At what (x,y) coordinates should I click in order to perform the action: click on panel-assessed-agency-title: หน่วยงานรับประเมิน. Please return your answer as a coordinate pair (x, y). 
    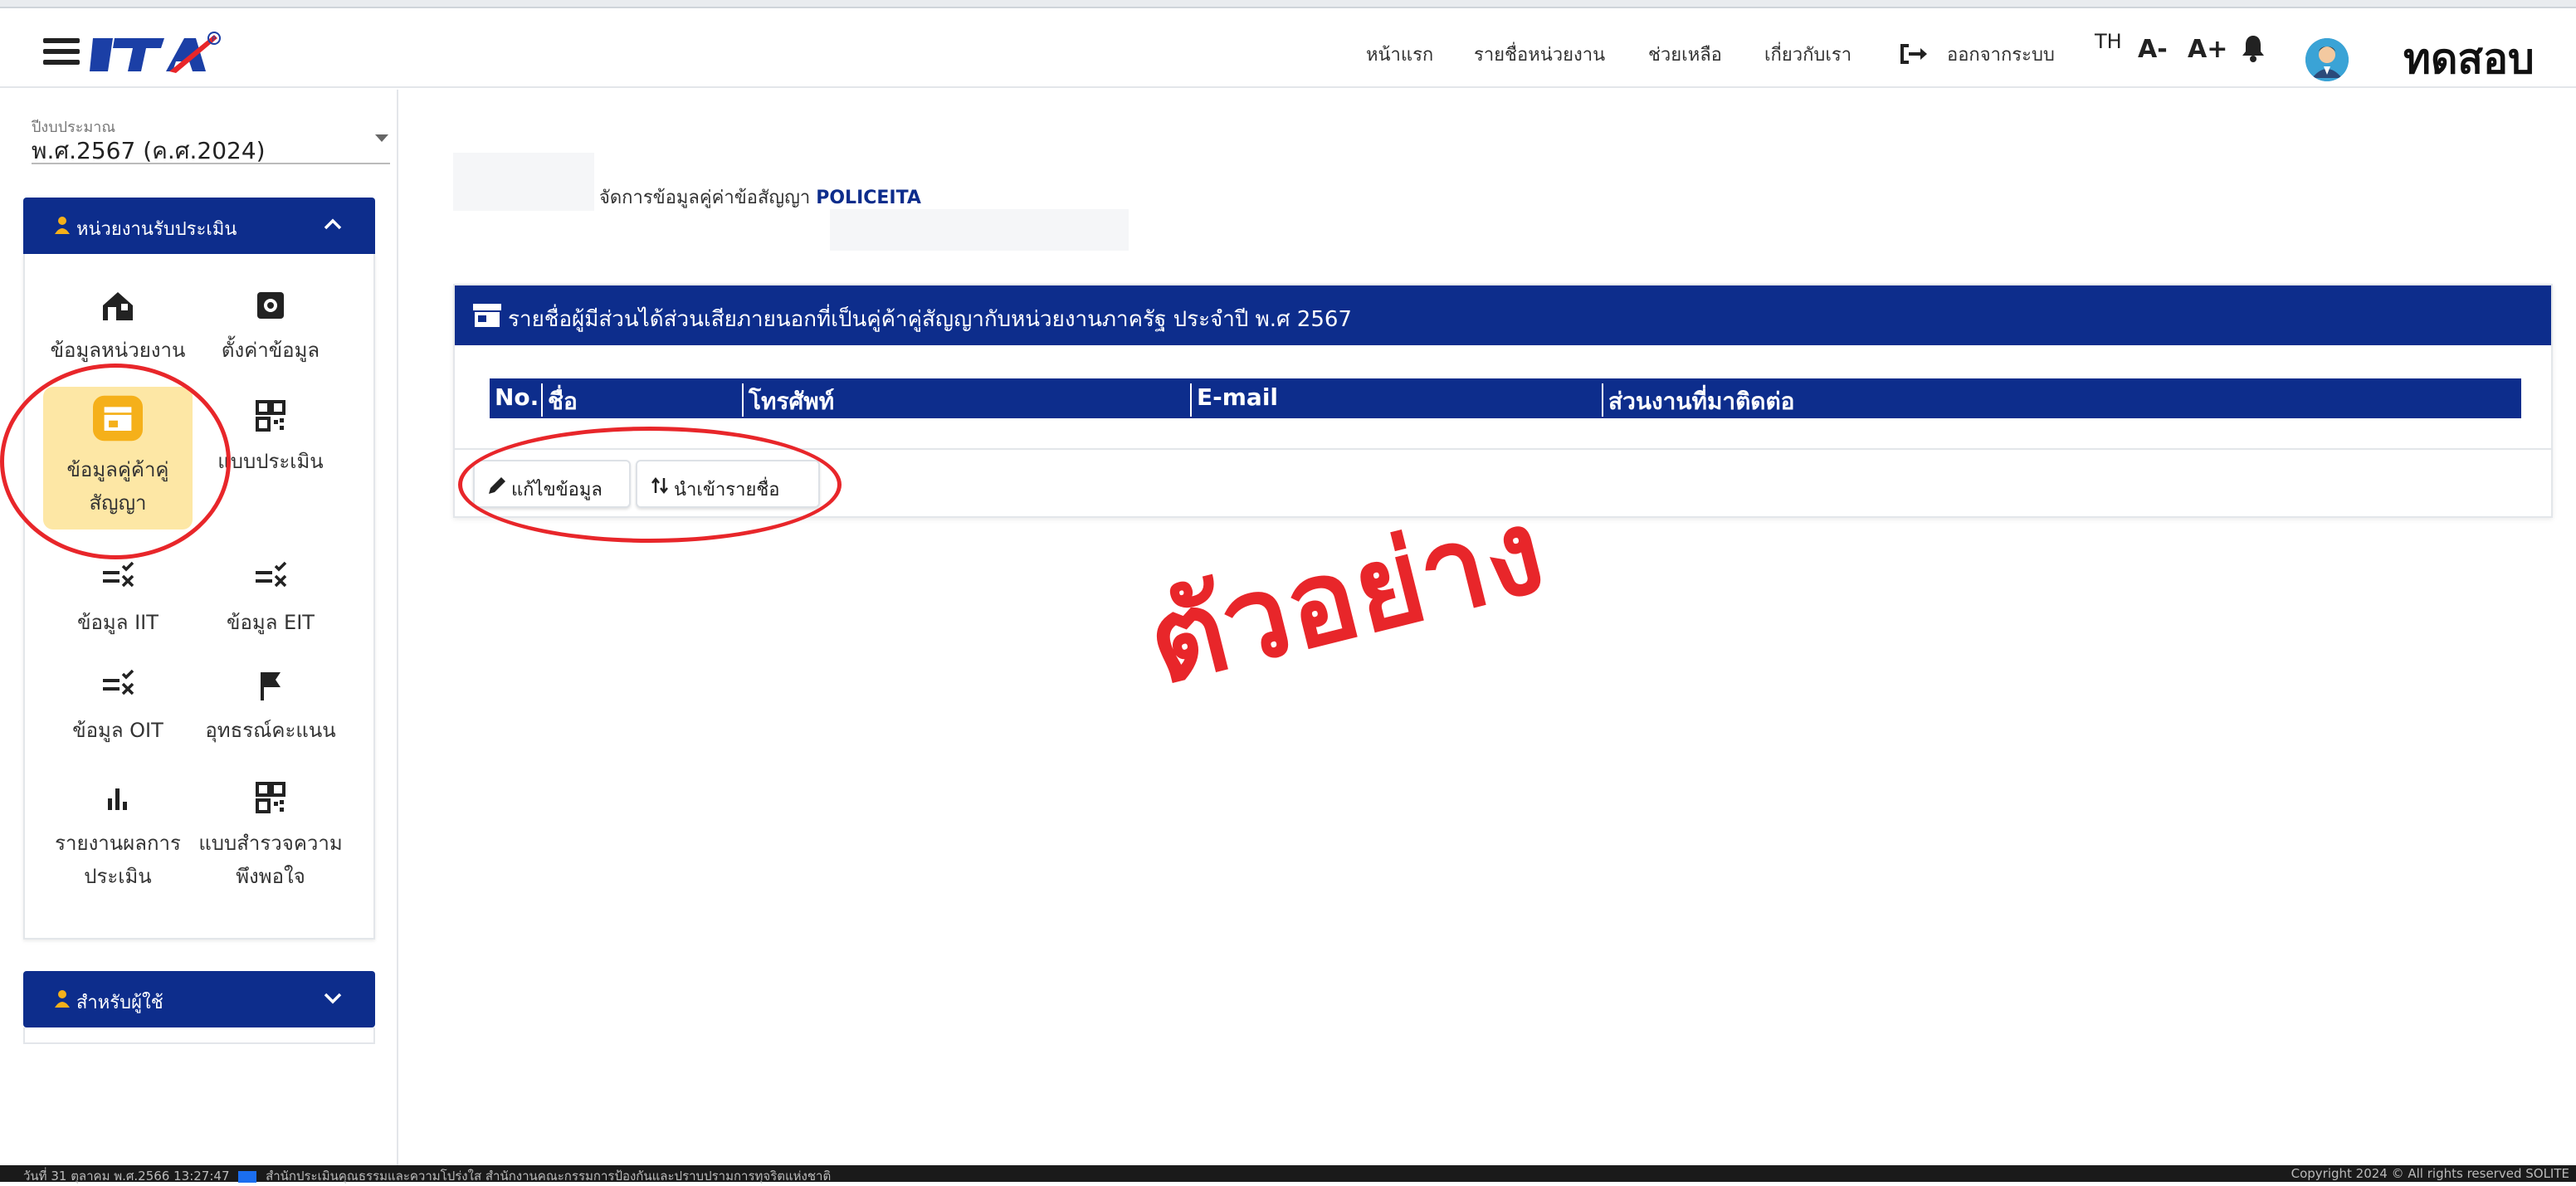
    Looking at the image, I should click on (156, 229).